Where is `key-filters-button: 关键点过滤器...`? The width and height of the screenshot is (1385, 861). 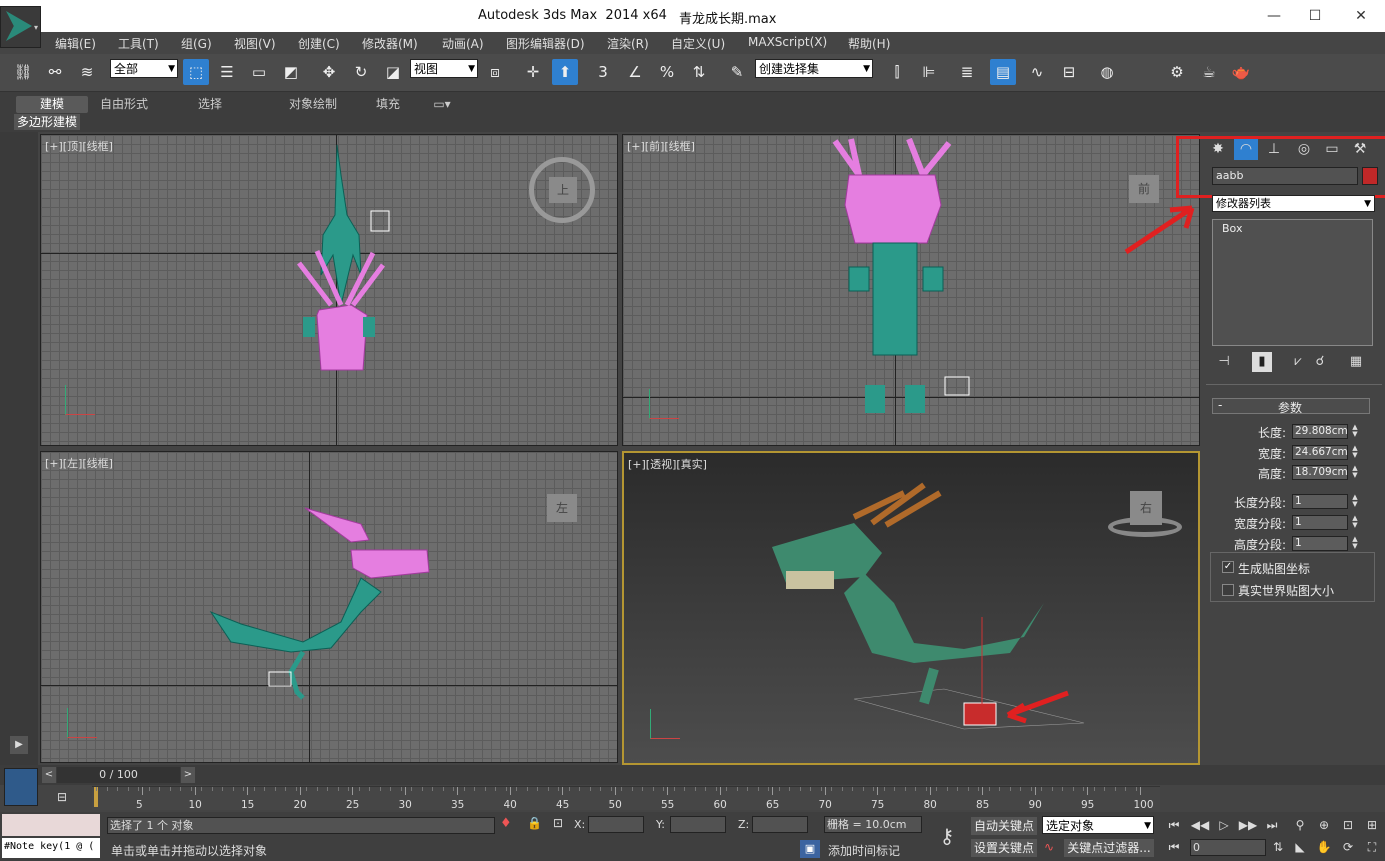
key-filters-button: 关键点过滤器... is located at coordinates (1109, 848).